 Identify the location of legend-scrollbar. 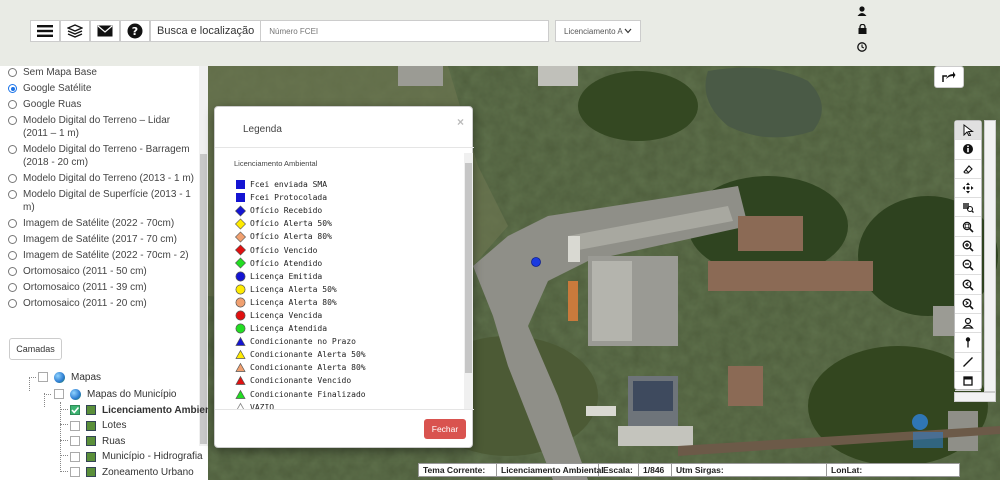
(468, 281).